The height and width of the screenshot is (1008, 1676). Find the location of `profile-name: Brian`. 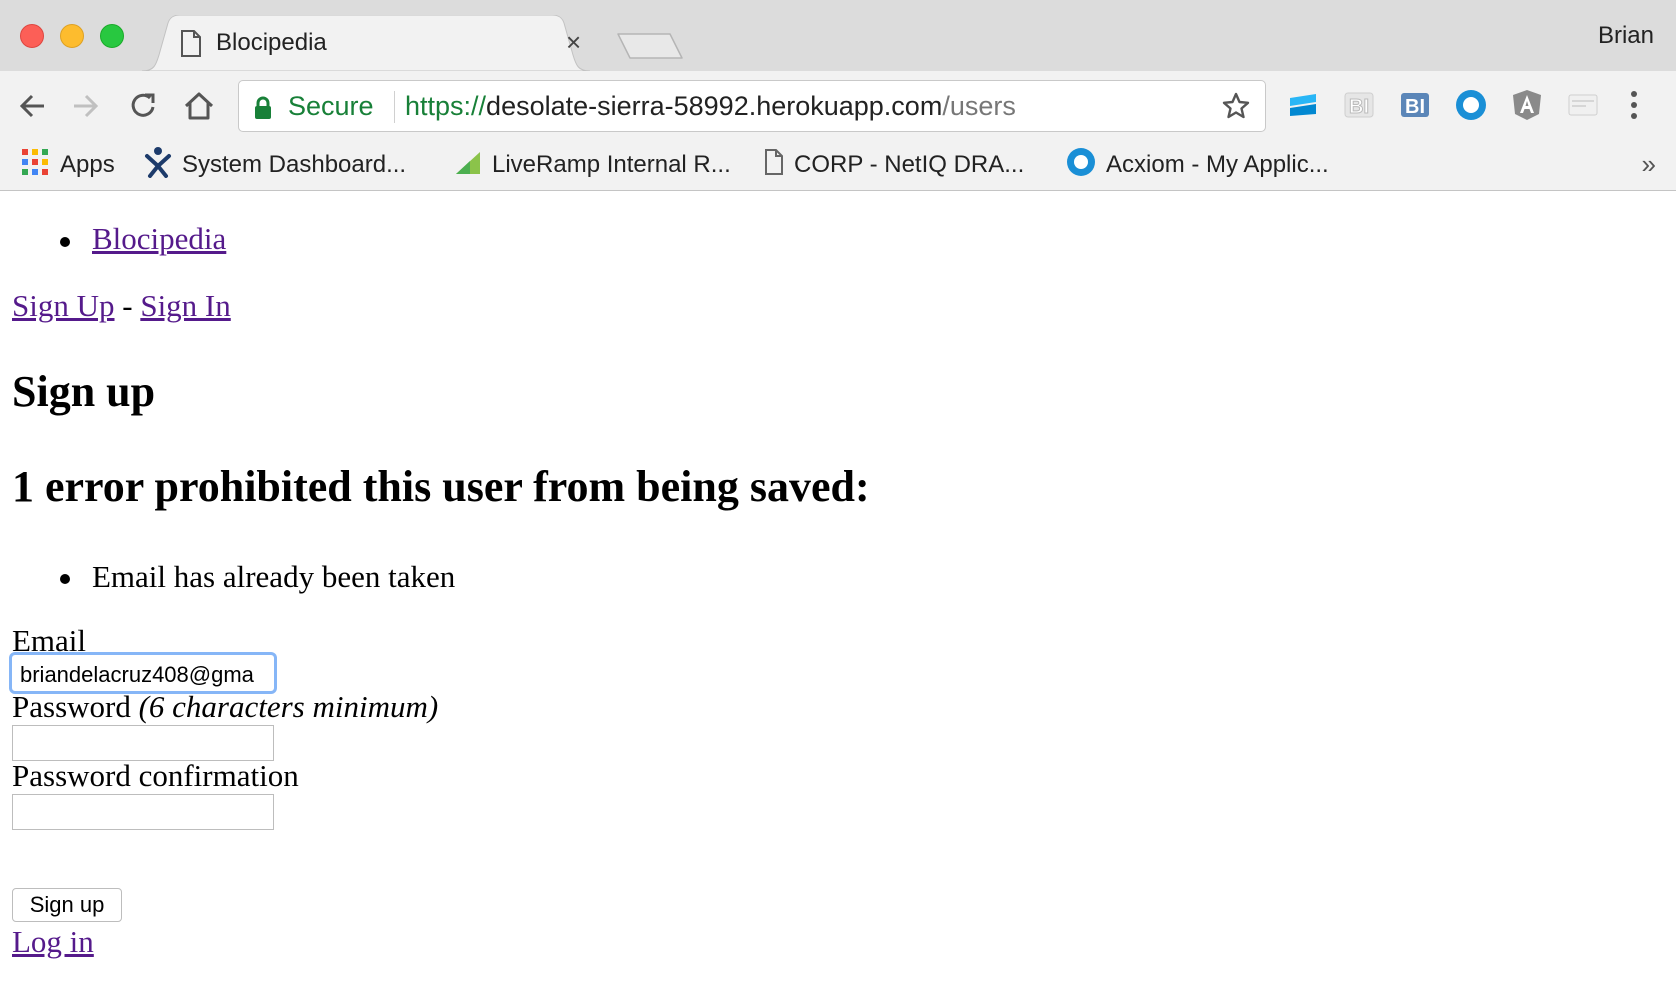

profile-name: Brian is located at coordinates (1626, 36).